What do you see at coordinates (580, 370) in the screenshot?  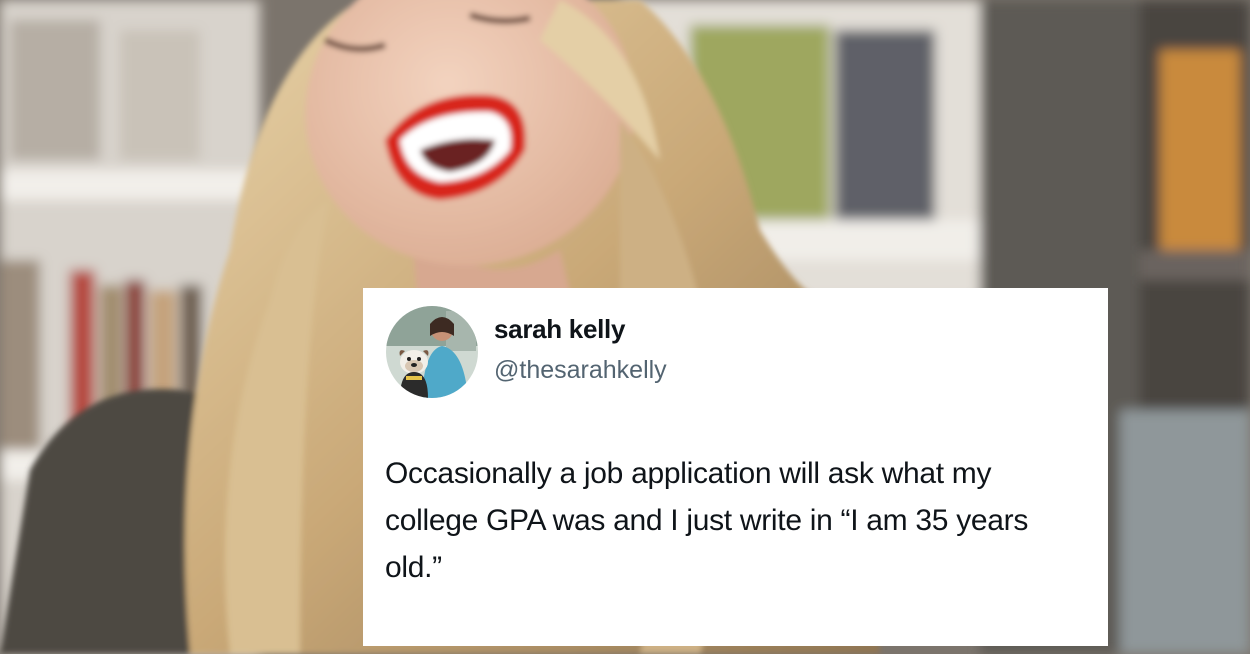 I see `user-handle: @thesarahkelly` at bounding box center [580, 370].